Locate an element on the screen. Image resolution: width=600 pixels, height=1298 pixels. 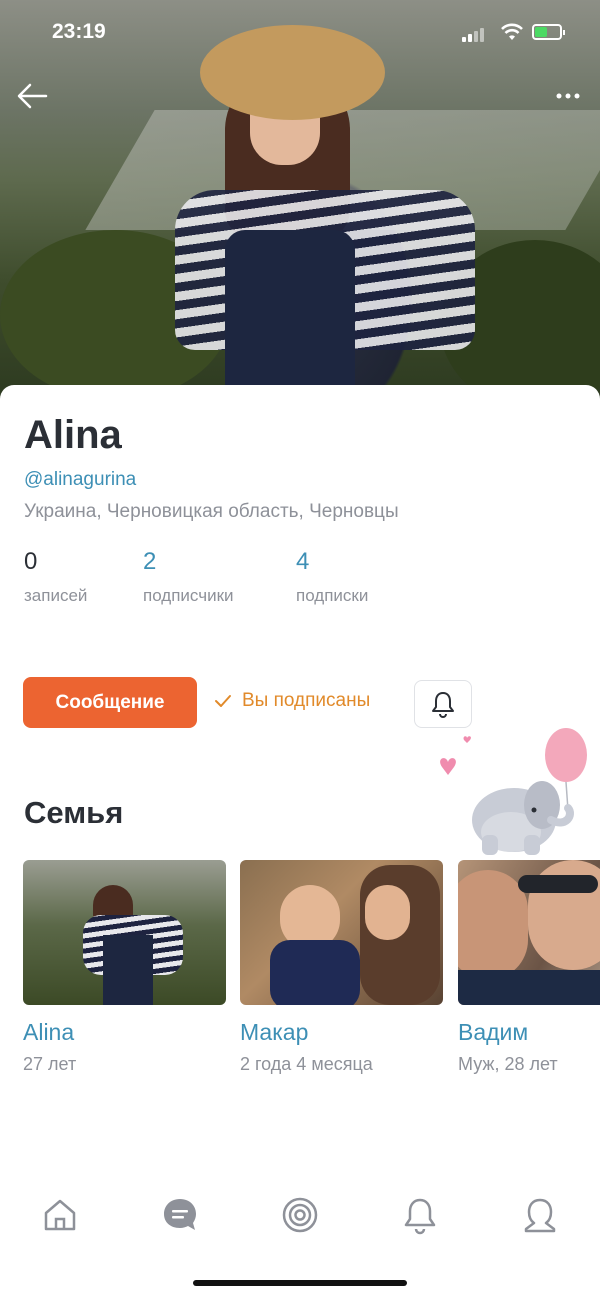
stat-posts-label: записей is located at coordinates (56, 595).